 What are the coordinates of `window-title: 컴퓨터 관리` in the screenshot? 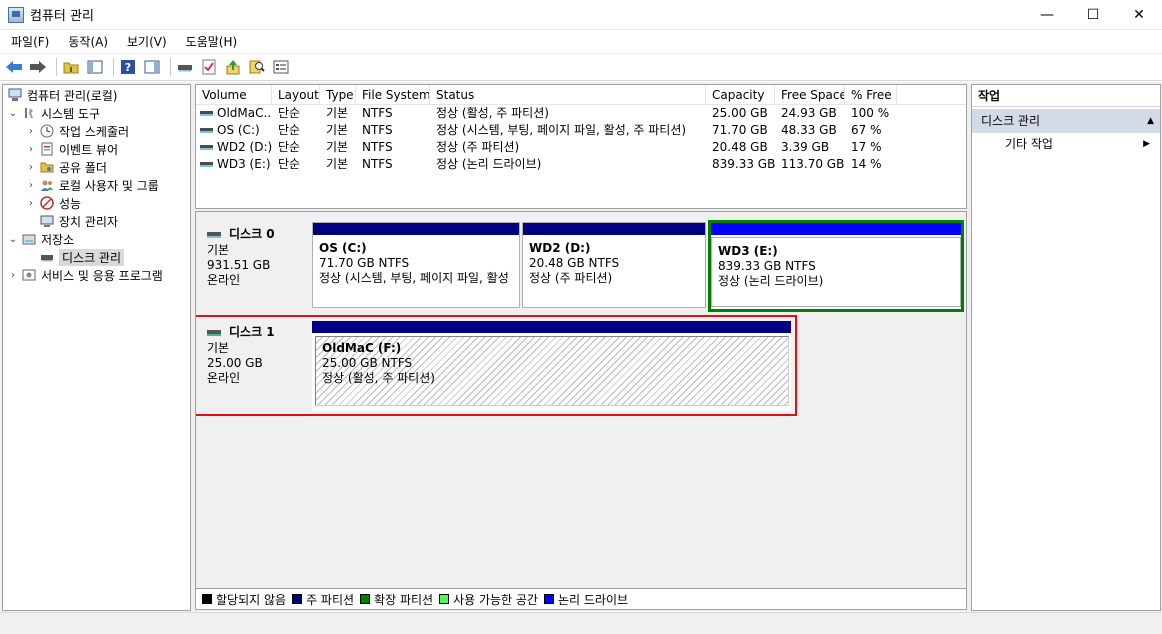 It's located at (62, 16).